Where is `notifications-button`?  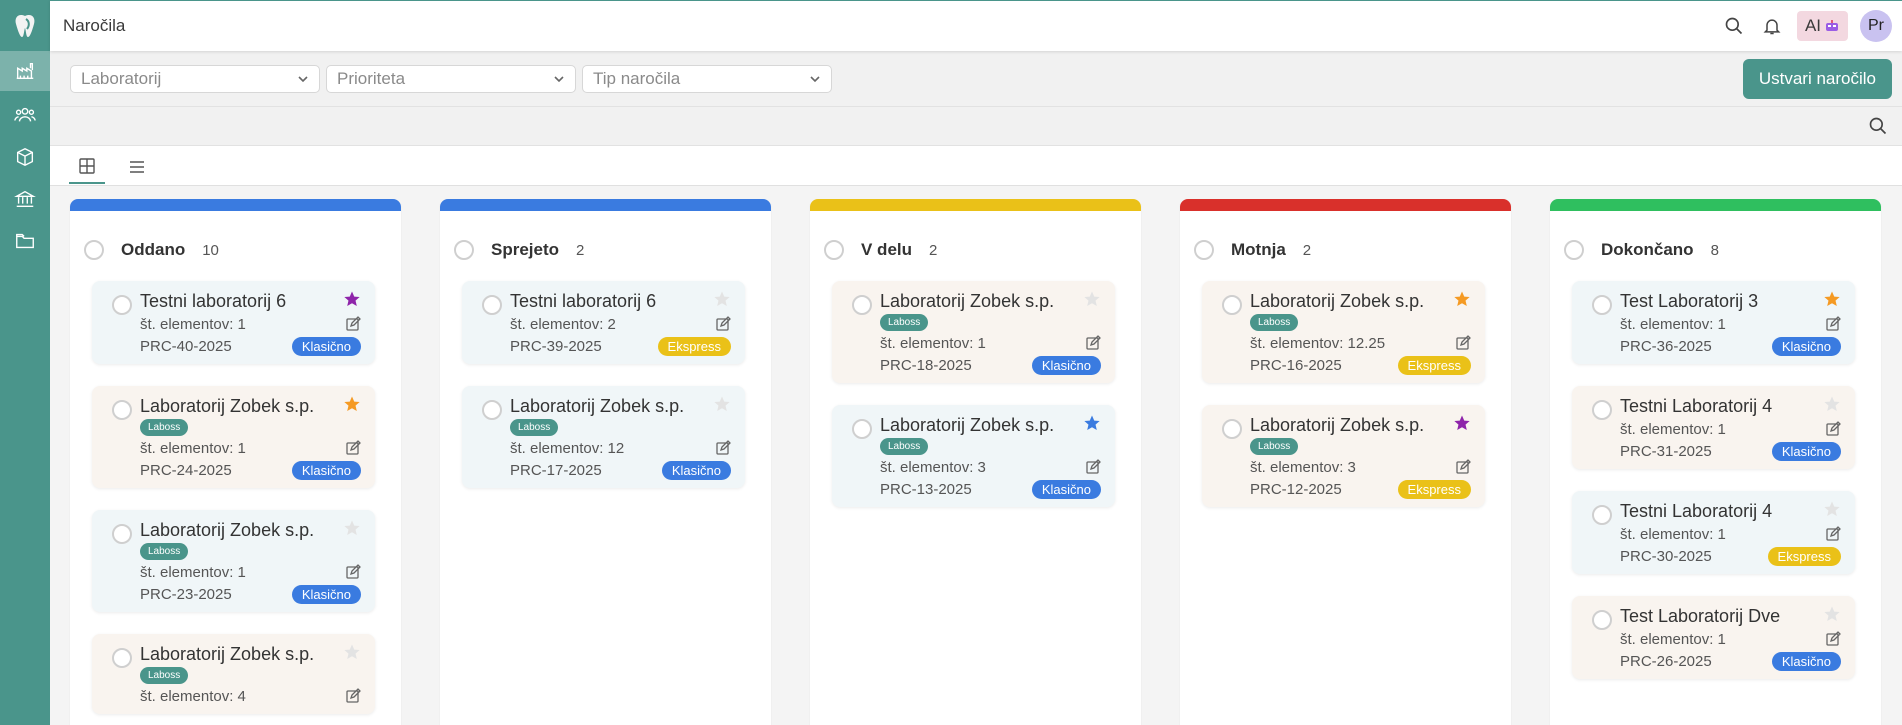 notifications-button is located at coordinates (1772, 26).